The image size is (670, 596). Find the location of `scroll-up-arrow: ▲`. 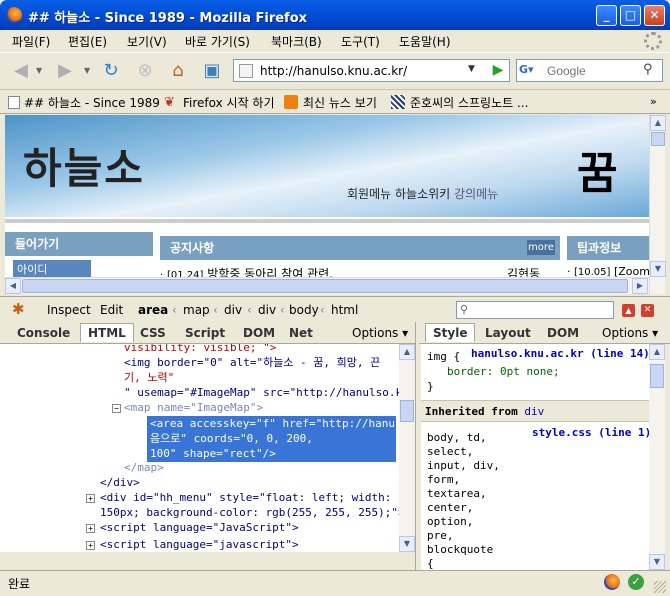

scroll-up-arrow: ▲ is located at coordinates (658, 123).